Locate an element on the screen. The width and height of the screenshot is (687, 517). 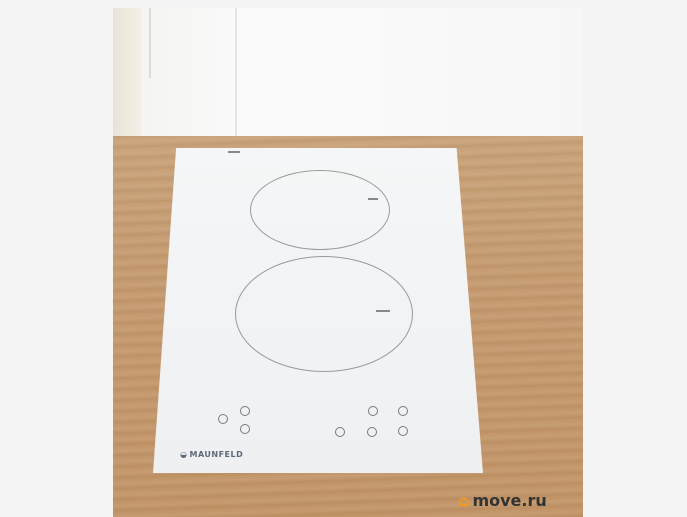
watermark-text: move.ru is located at coordinates (509, 500).